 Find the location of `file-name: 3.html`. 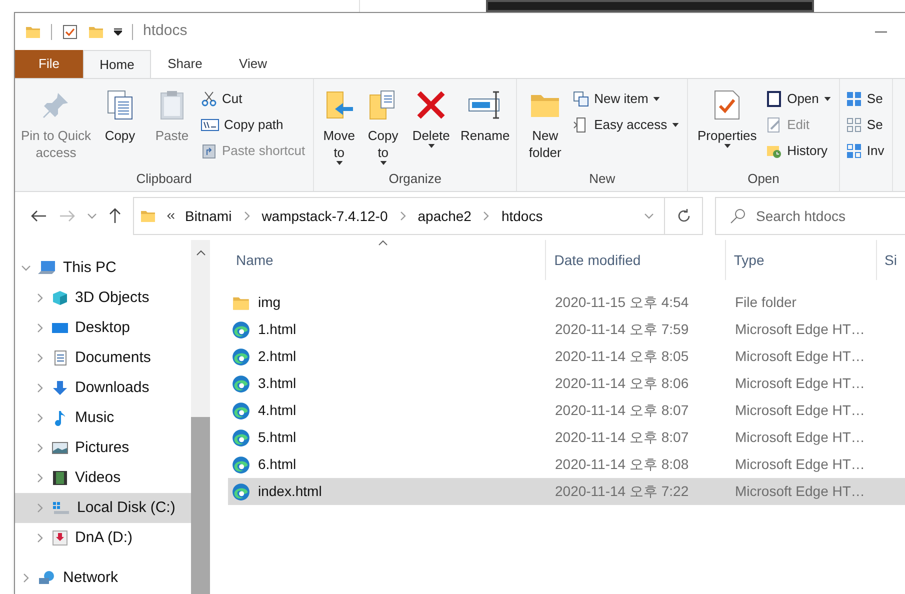

file-name: 3.html is located at coordinates (277, 383).